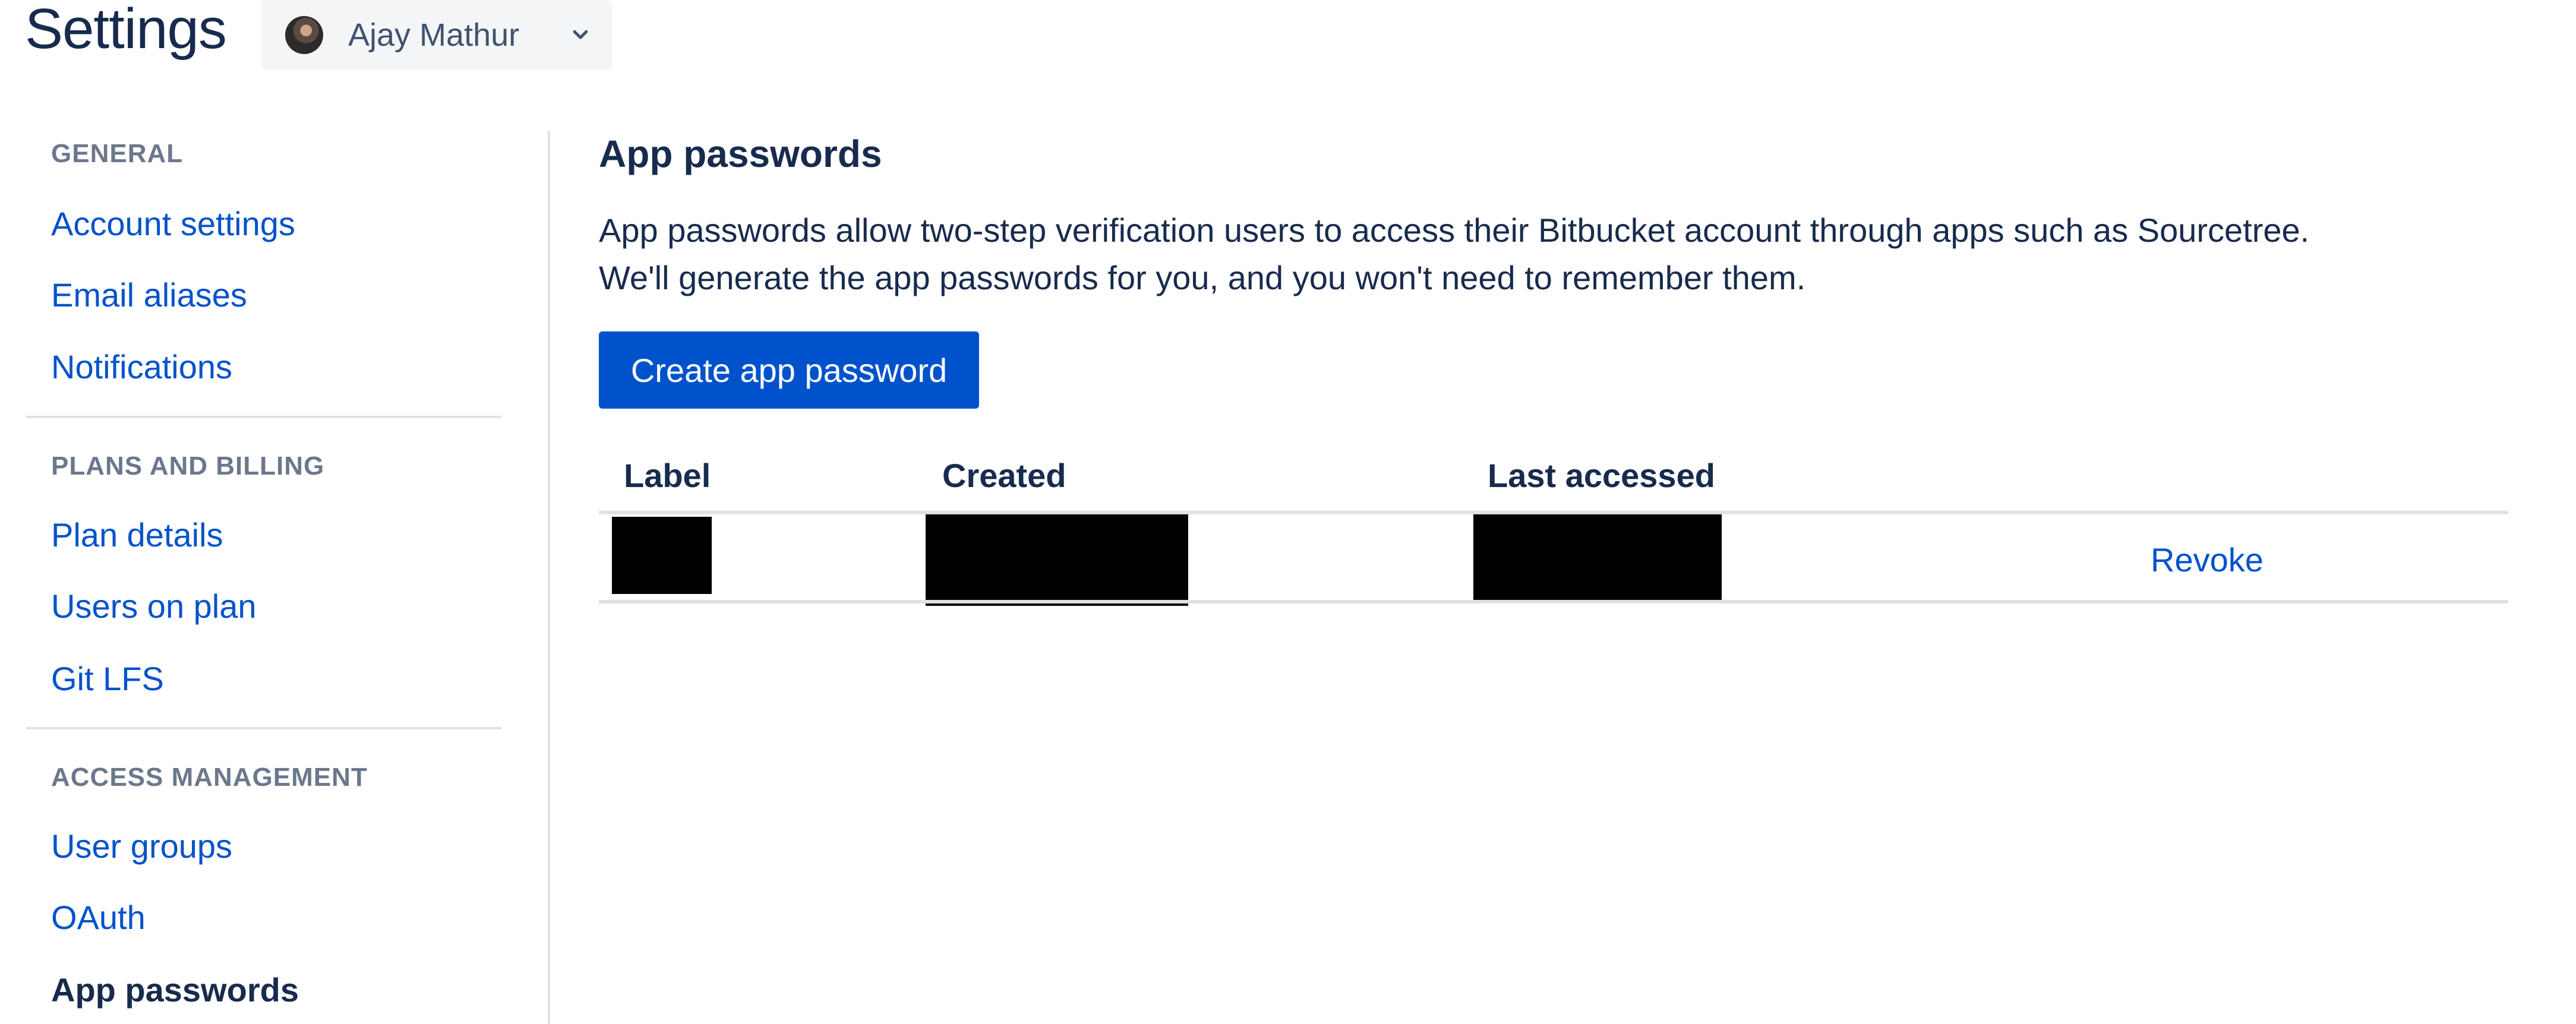  I want to click on section-title: App passwords, so click(740, 153).